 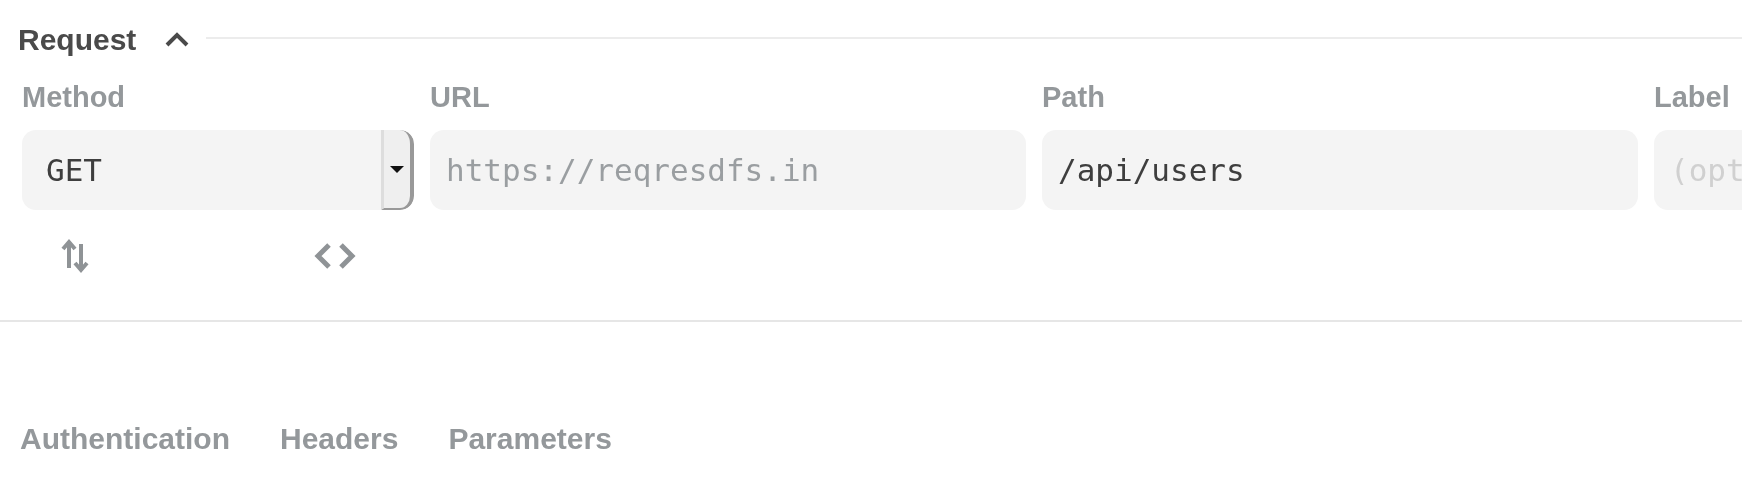 What do you see at coordinates (1340, 170) in the screenshot?
I see `input-field: /api/users` at bounding box center [1340, 170].